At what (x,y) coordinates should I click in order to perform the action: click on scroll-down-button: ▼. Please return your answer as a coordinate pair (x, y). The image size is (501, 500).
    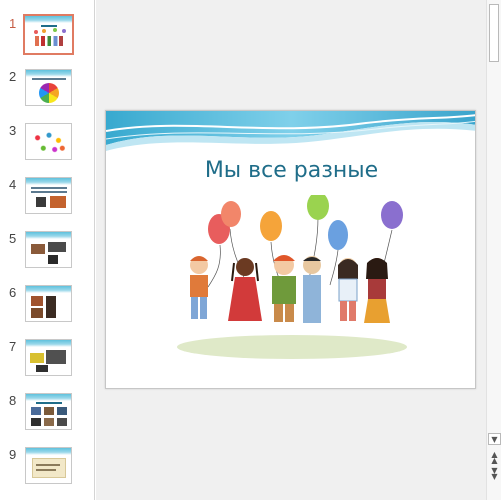
    Looking at the image, I should click on (494, 439).